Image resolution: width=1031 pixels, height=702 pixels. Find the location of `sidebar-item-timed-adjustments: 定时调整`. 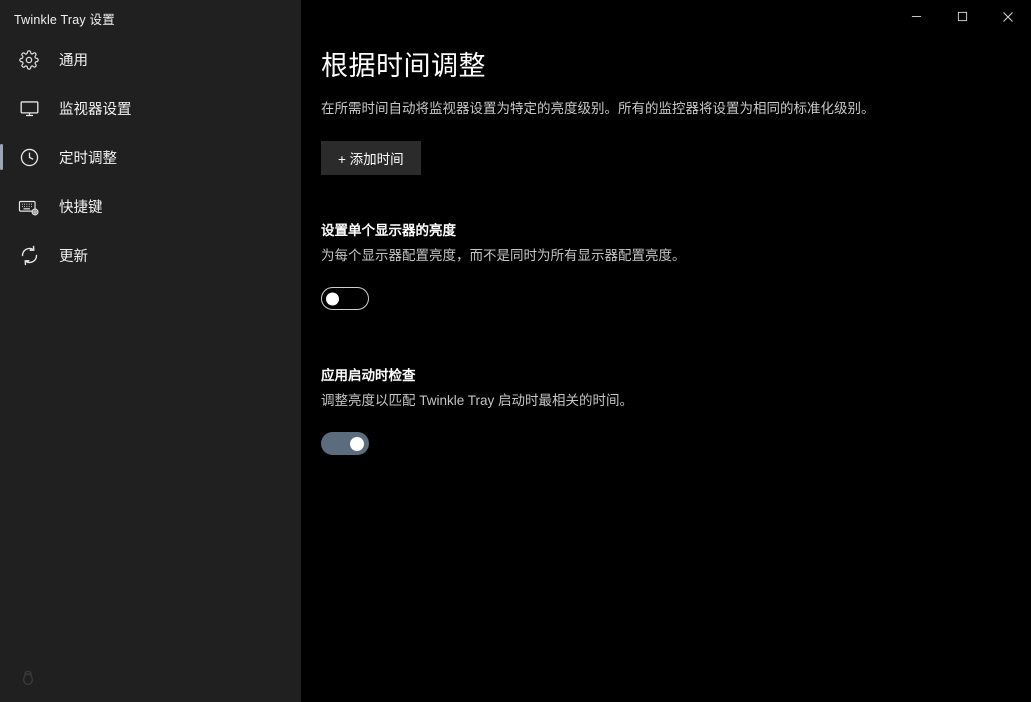

sidebar-item-timed-adjustments: 定时调整 is located at coordinates (150, 157).